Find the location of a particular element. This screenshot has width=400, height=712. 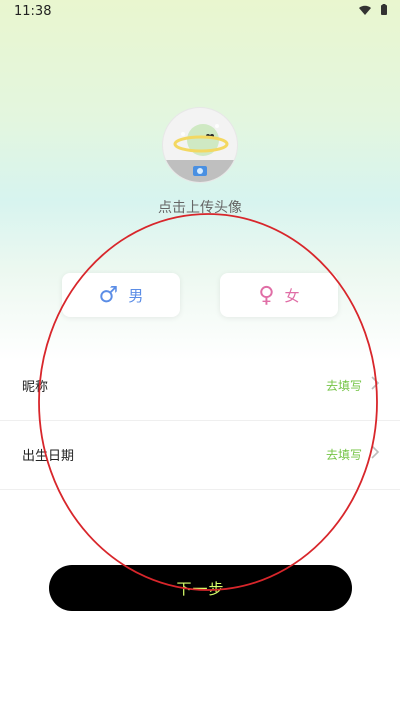

male-icon: ♂ is located at coordinates (108, 295).